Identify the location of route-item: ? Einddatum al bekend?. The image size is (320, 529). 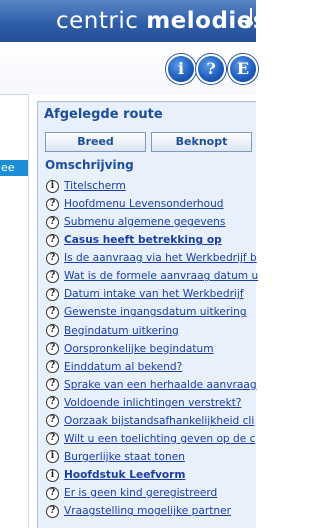
(161, 367).